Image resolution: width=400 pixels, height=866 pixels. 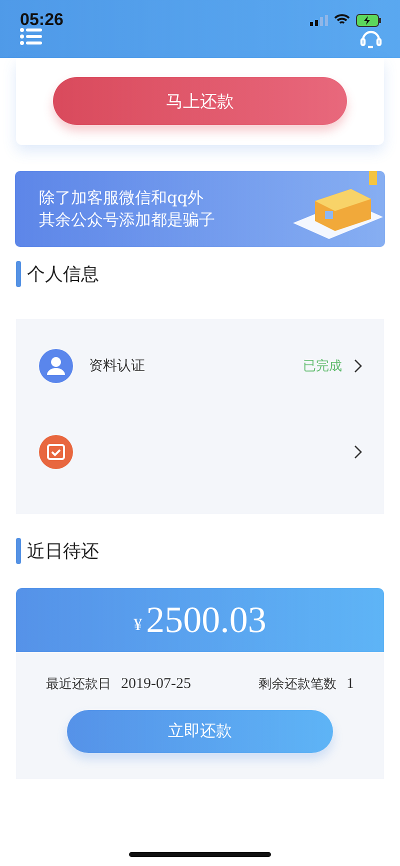 I want to click on pay-now-button: 立即还款, so click(x=200, y=731).